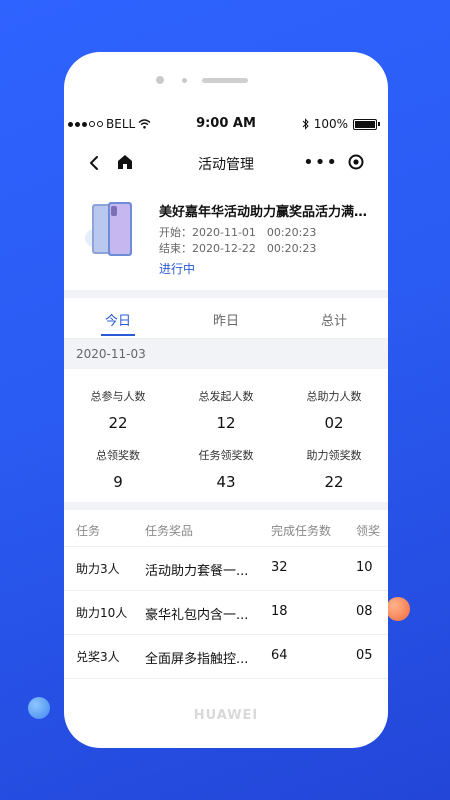 This screenshot has height=800, width=450. I want to click on table-row: 兑奖3人 全面屏多指触控... 64 05, so click(226, 656).